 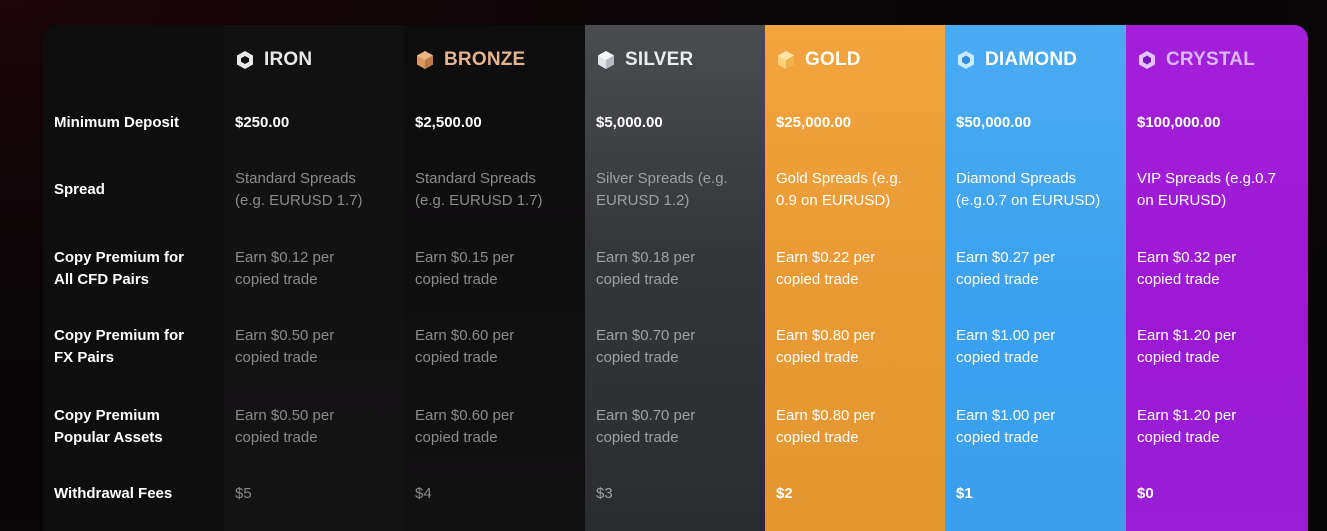 What do you see at coordinates (1147, 60) in the screenshot?
I see `crystal-shield-icon` at bounding box center [1147, 60].